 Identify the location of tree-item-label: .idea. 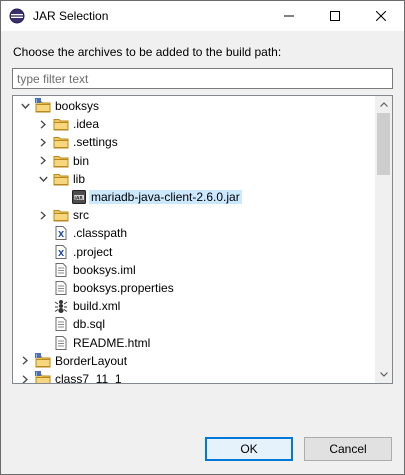
(86, 124).